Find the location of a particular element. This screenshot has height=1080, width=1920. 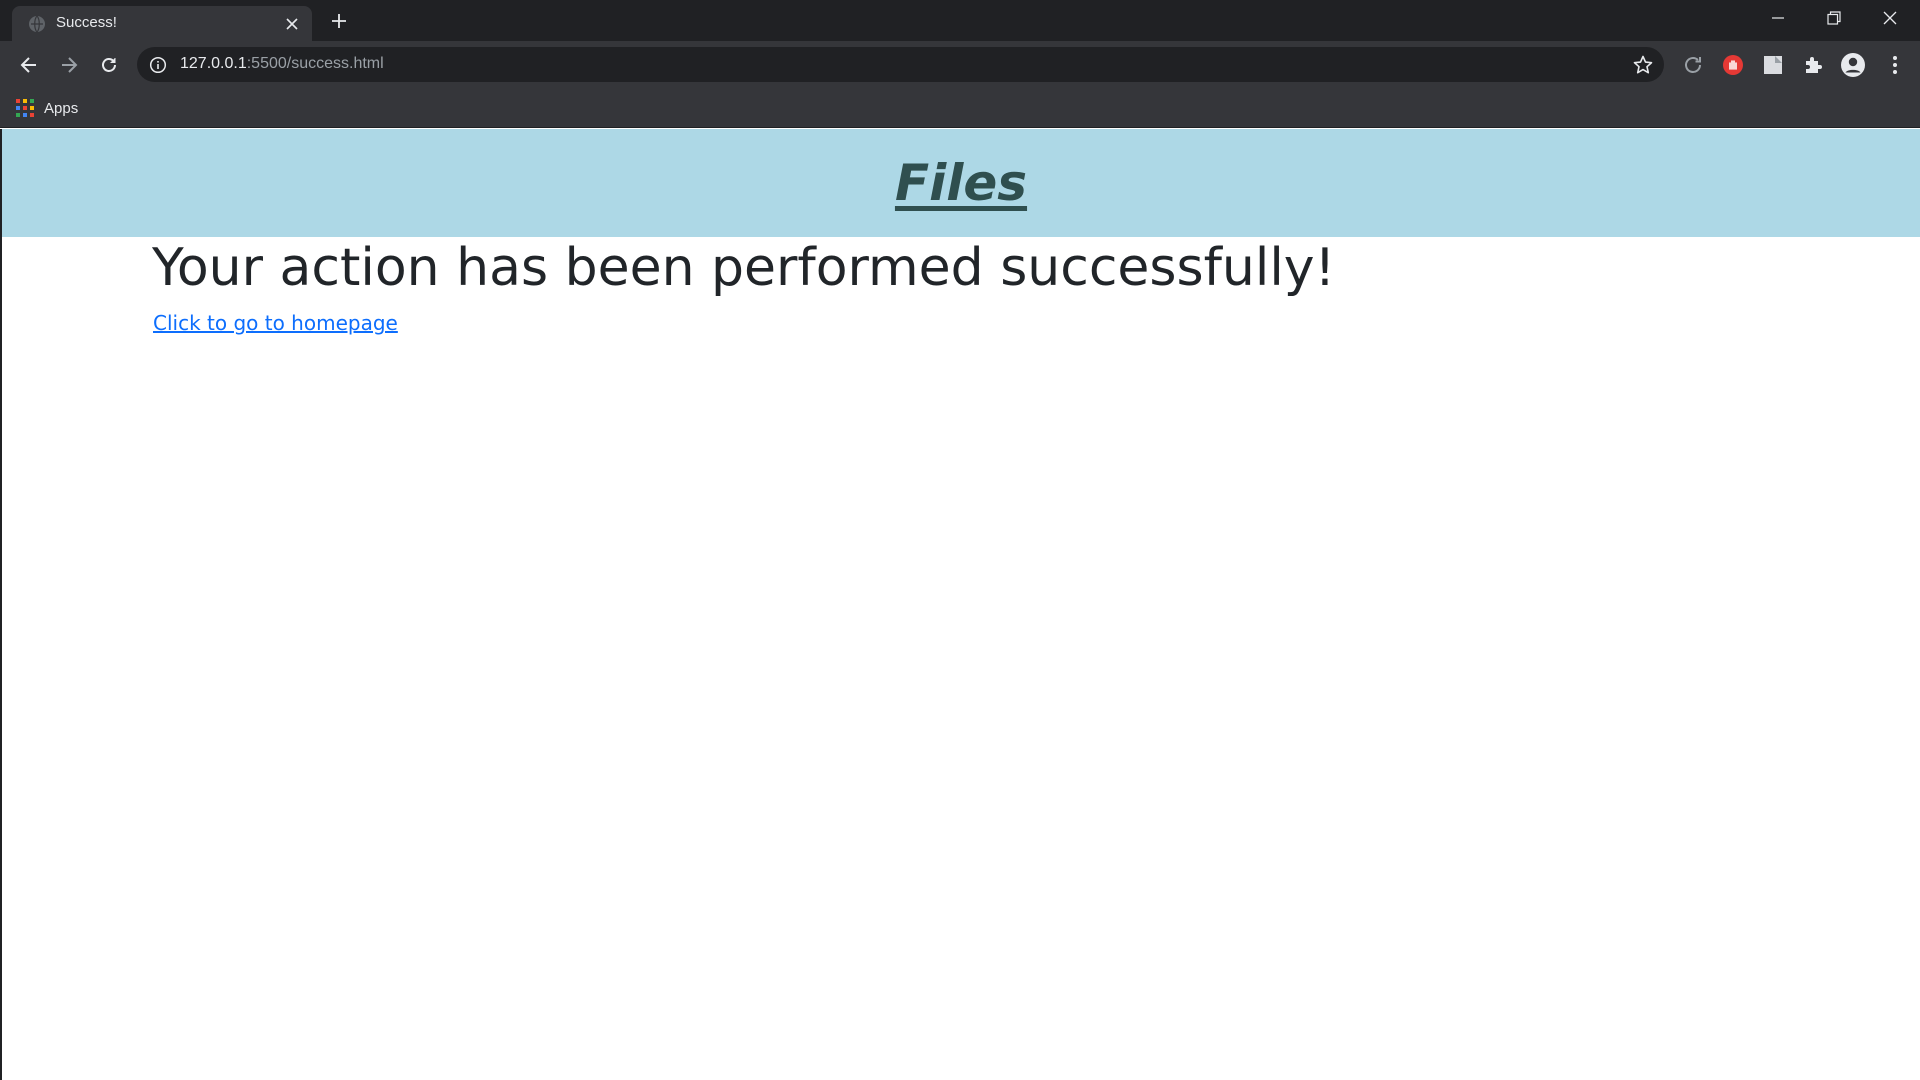

site-title: Files is located at coordinates (961, 183).